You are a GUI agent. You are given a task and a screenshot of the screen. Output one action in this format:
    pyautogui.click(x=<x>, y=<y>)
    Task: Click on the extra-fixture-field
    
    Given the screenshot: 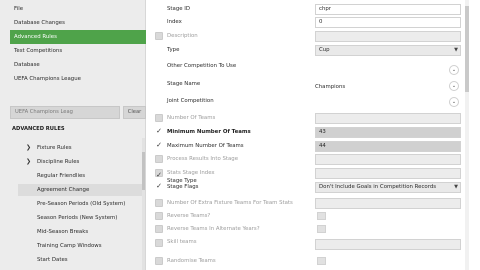 What is the action you would take?
    pyautogui.click(x=388, y=203)
    